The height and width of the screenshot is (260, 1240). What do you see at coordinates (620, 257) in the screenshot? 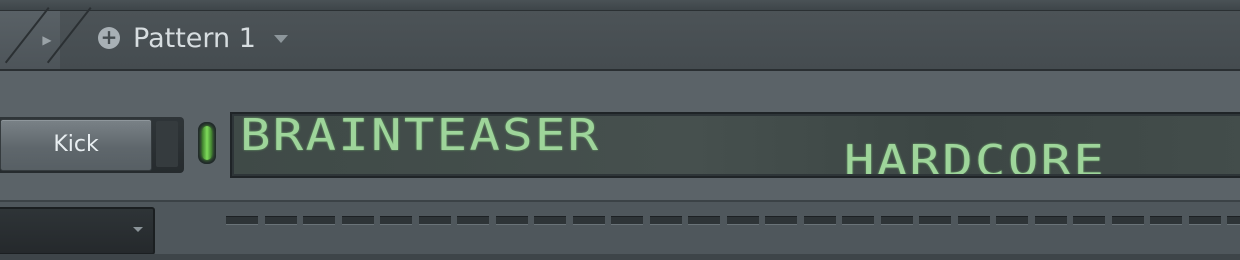
I see `bottom-edge` at bounding box center [620, 257].